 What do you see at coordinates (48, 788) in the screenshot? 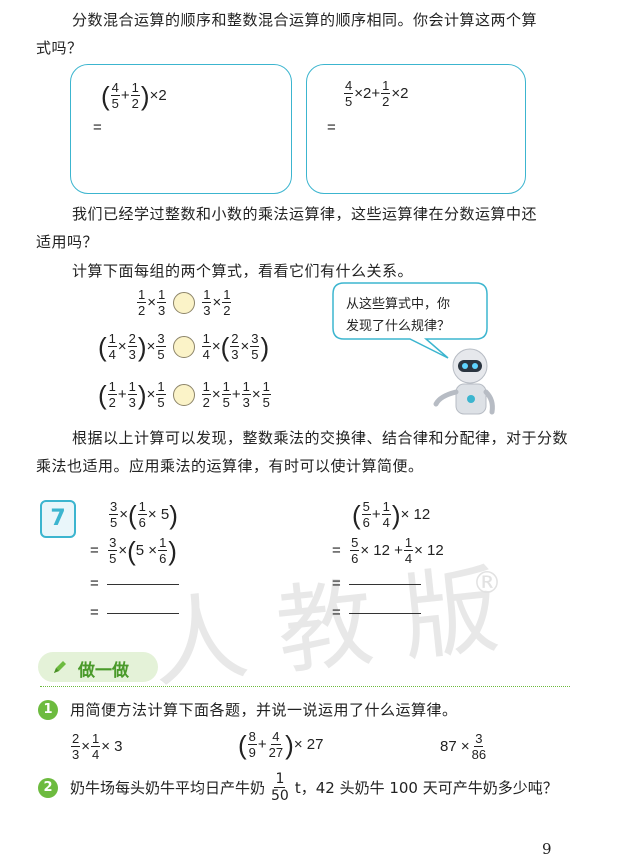
I see `question-2-number: 2` at bounding box center [48, 788].